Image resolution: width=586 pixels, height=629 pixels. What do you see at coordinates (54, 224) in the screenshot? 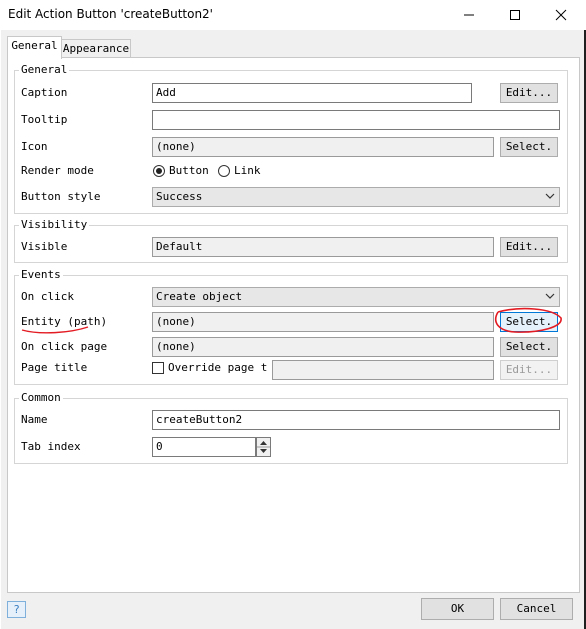
I see `visibility-group-title: Visibility` at bounding box center [54, 224].